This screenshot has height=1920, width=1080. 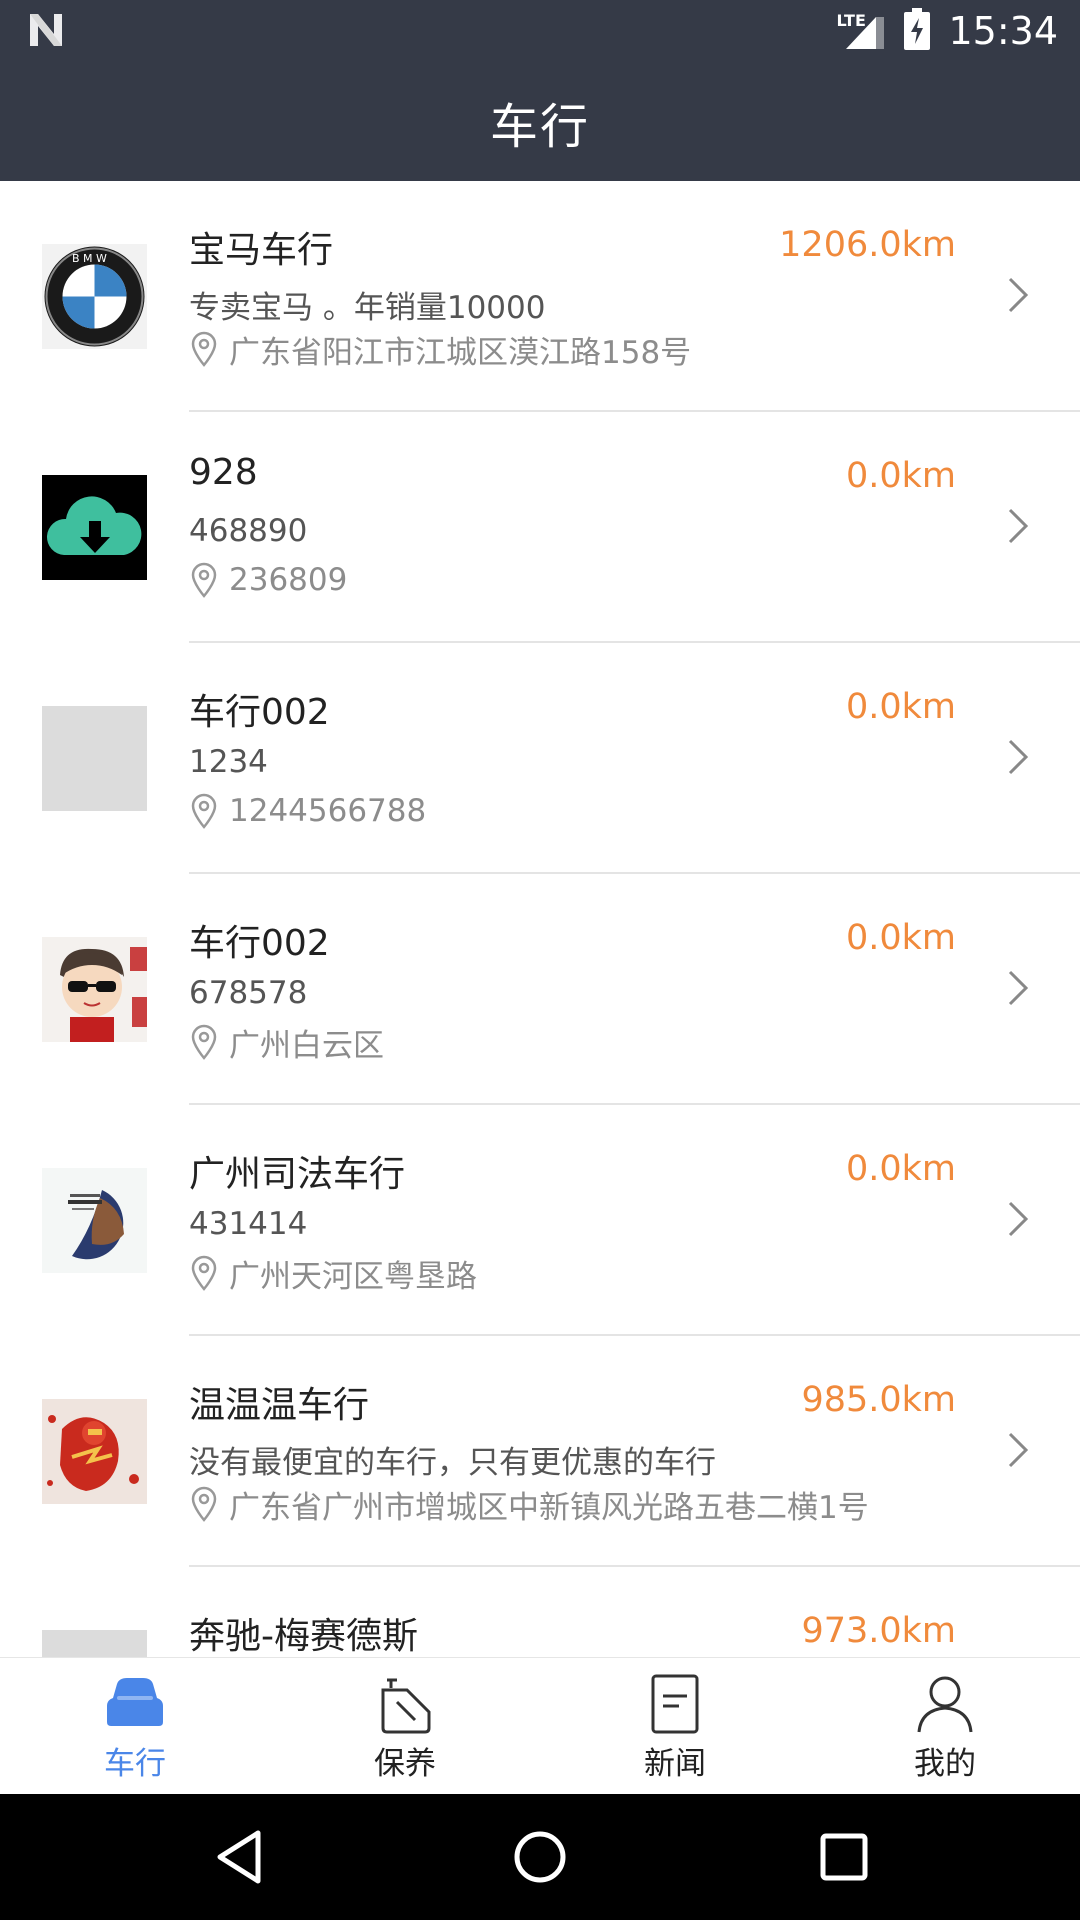 What do you see at coordinates (248, 531) in the screenshot?
I see `dealer-description: 468890` at bounding box center [248, 531].